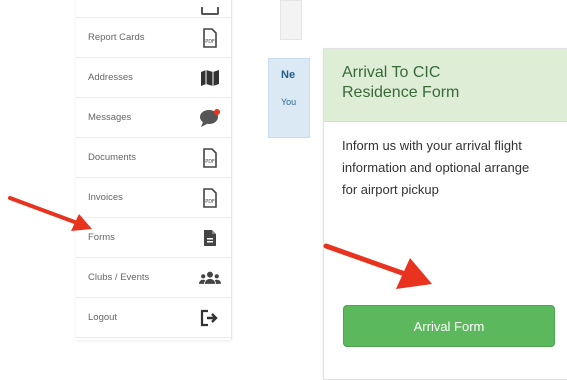 This screenshot has height=380, width=567. Describe the element at coordinates (210, 238) in the screenshot. I see `form-document-icon` at that location.